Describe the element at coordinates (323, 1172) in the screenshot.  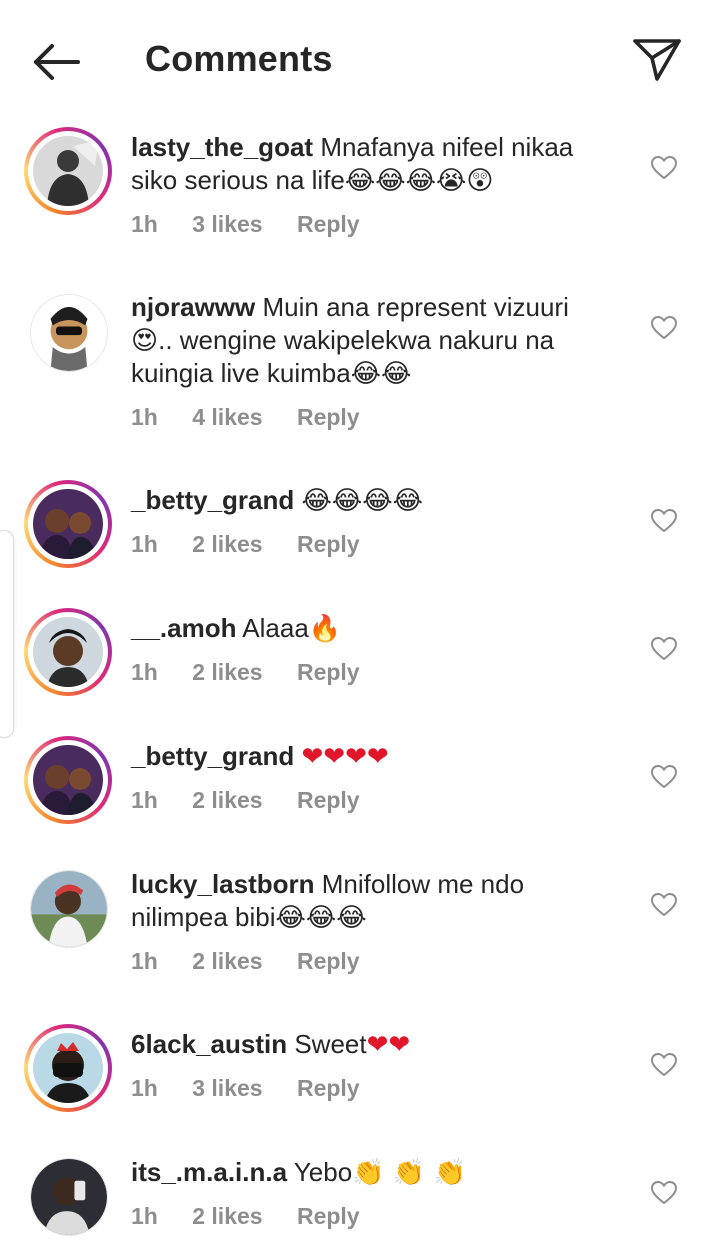
I see `comment-body: Yebo` at that location.